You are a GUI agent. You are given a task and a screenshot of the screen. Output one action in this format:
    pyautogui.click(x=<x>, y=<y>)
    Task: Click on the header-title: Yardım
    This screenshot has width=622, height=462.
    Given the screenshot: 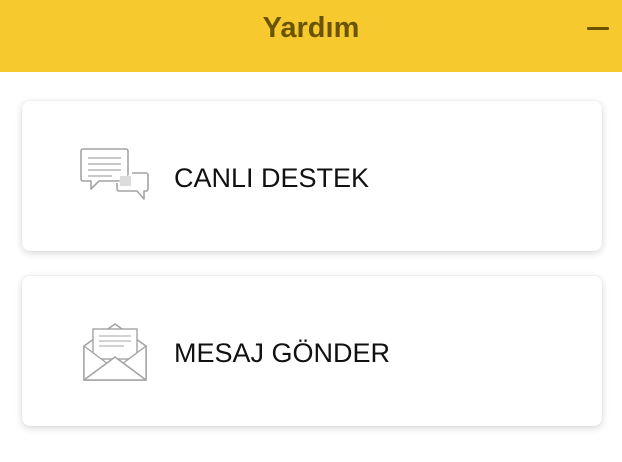 What is the action you would take?
    pyautogui.click(x=311, y=28)
    